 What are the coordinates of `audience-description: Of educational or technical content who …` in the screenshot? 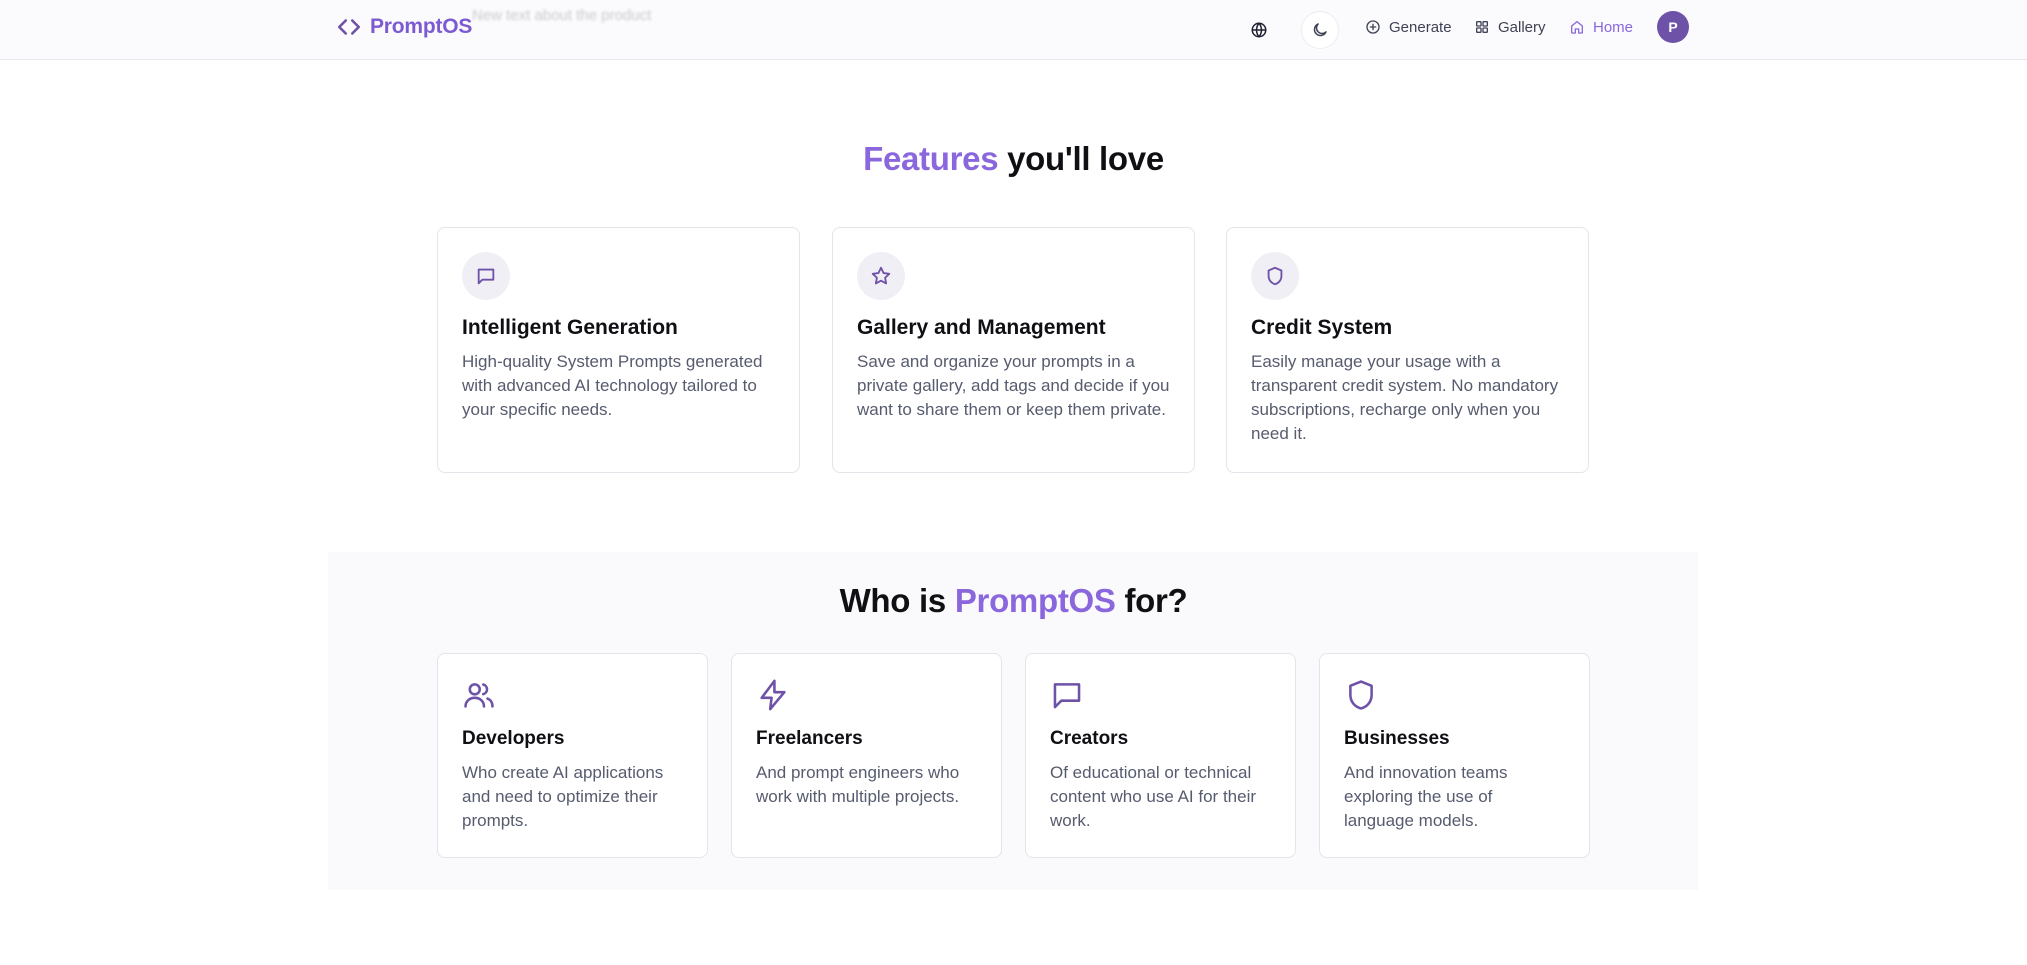 It's located at (1153, 796).